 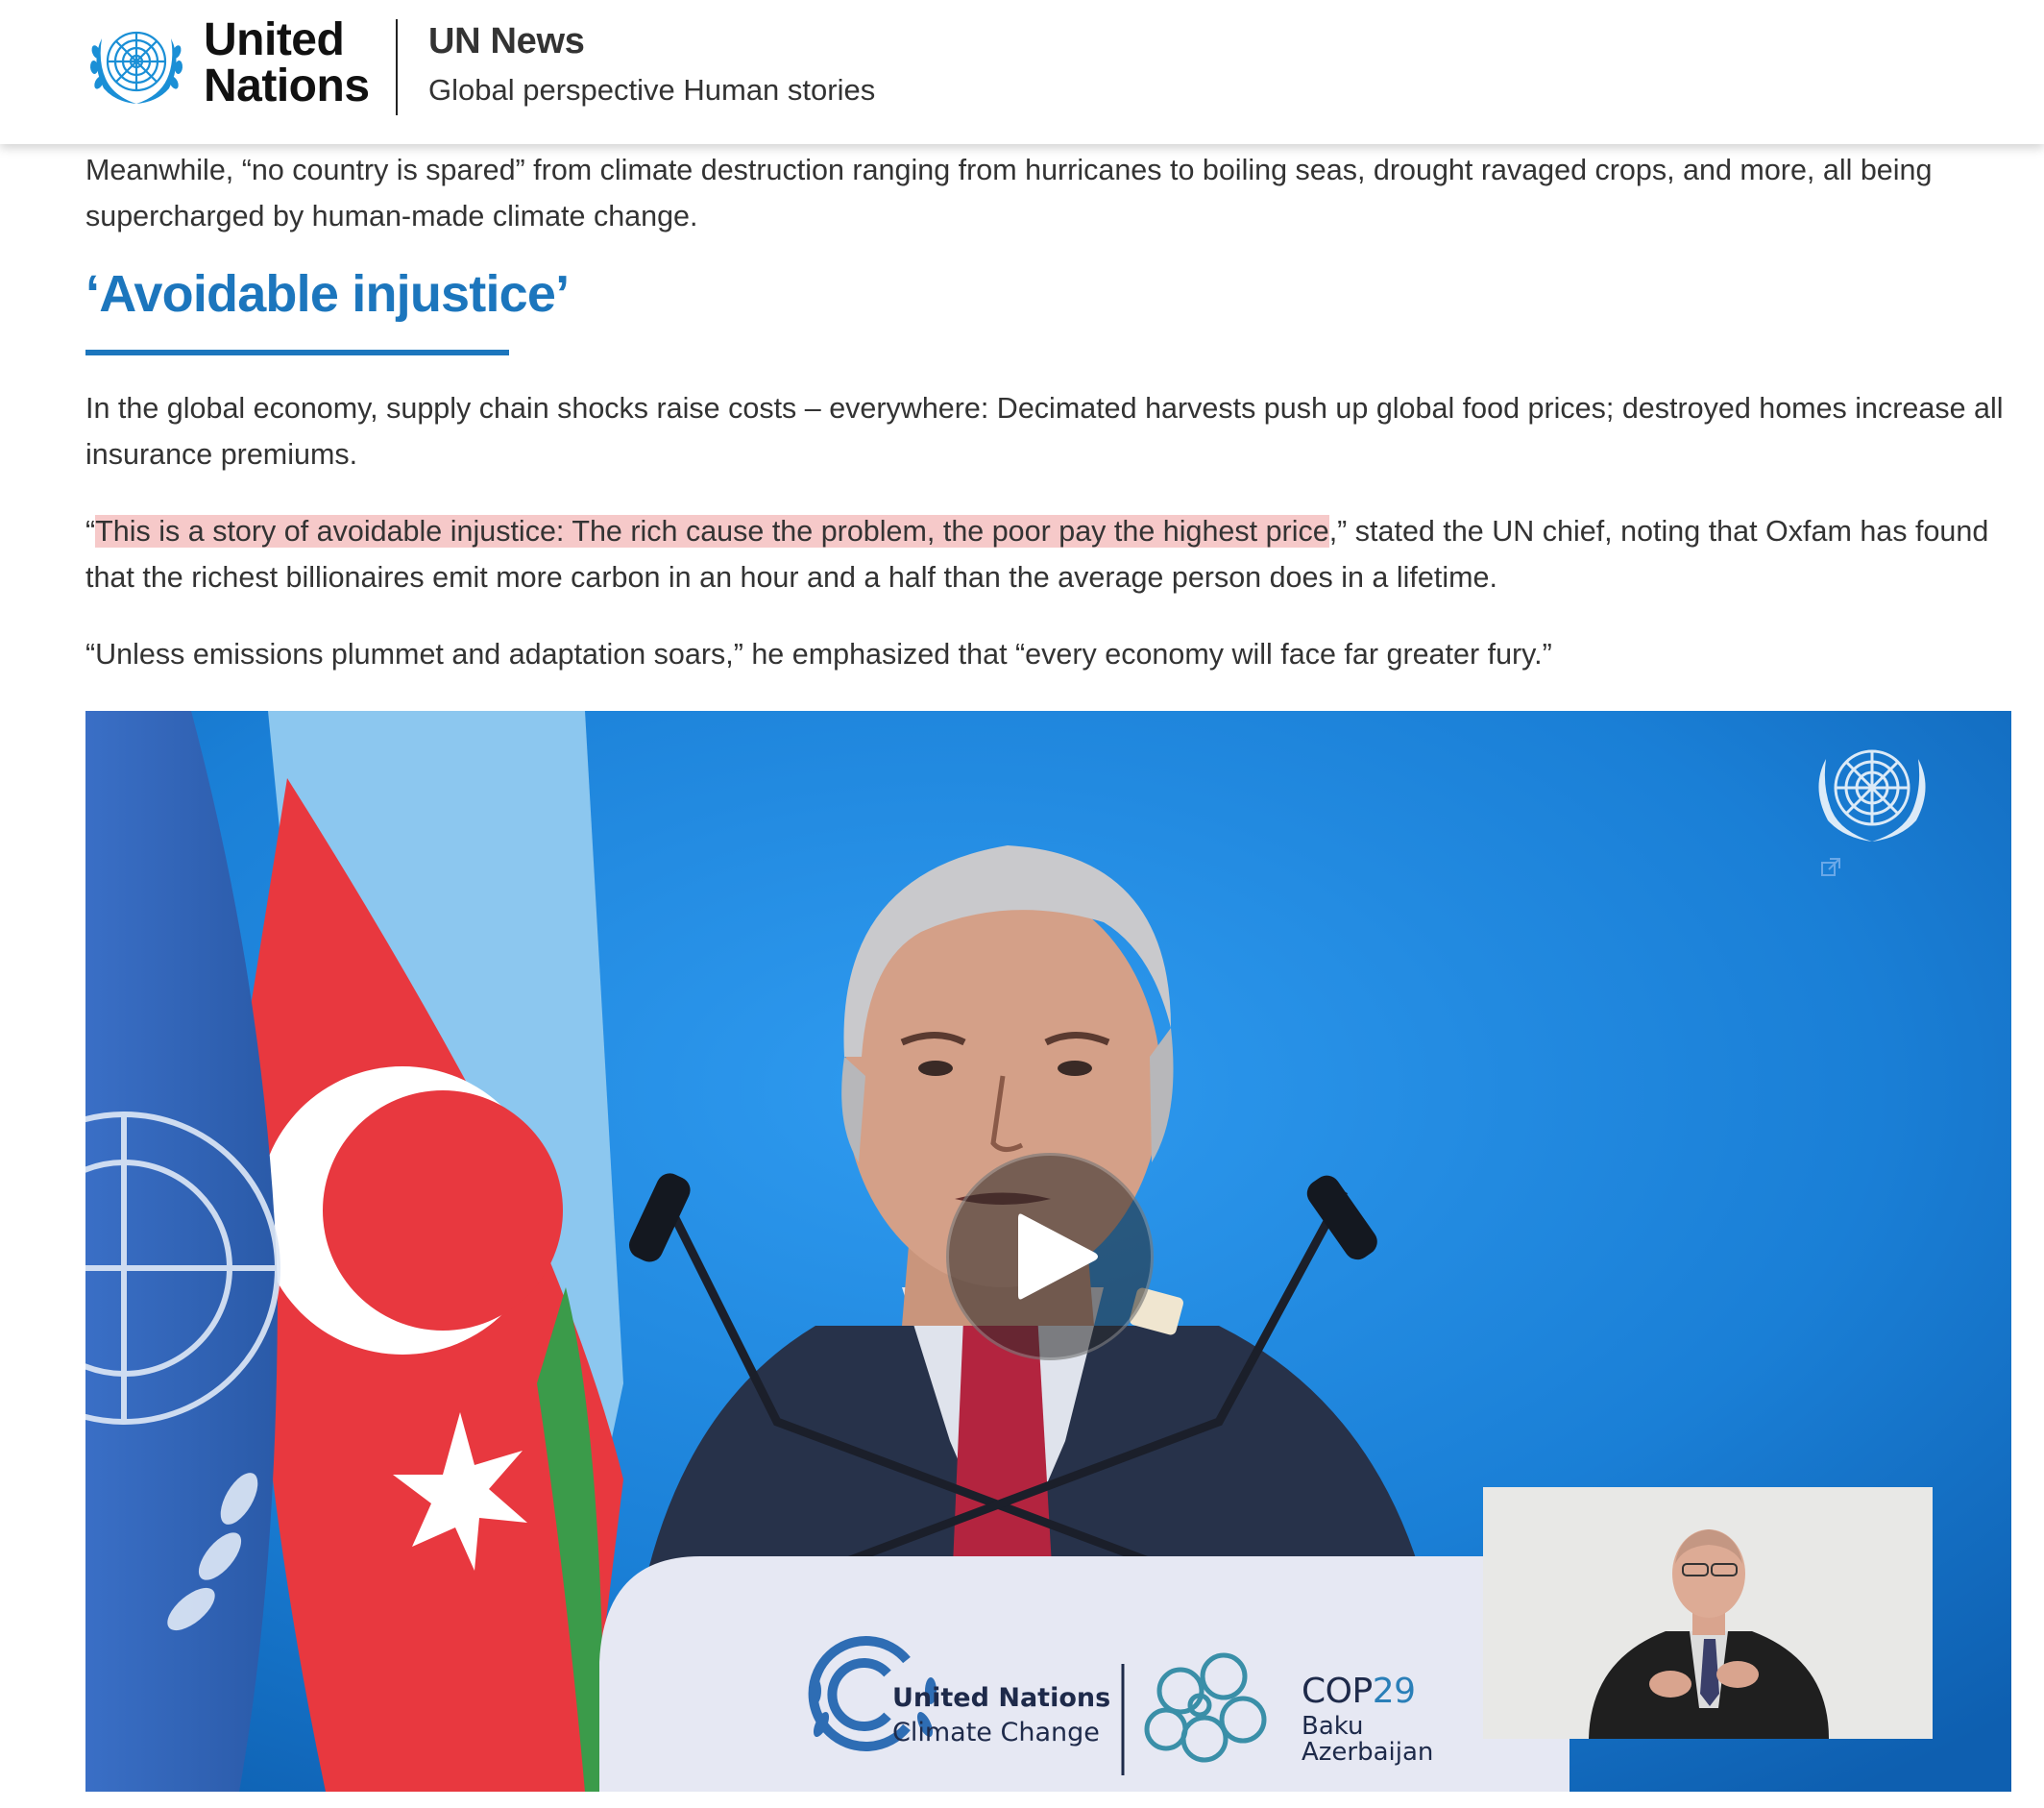 What do you see at coordinates (652, 90) in the screenshot?
I see `site-tagline: Global perspective Human stories` at bounding box center [652, 90].